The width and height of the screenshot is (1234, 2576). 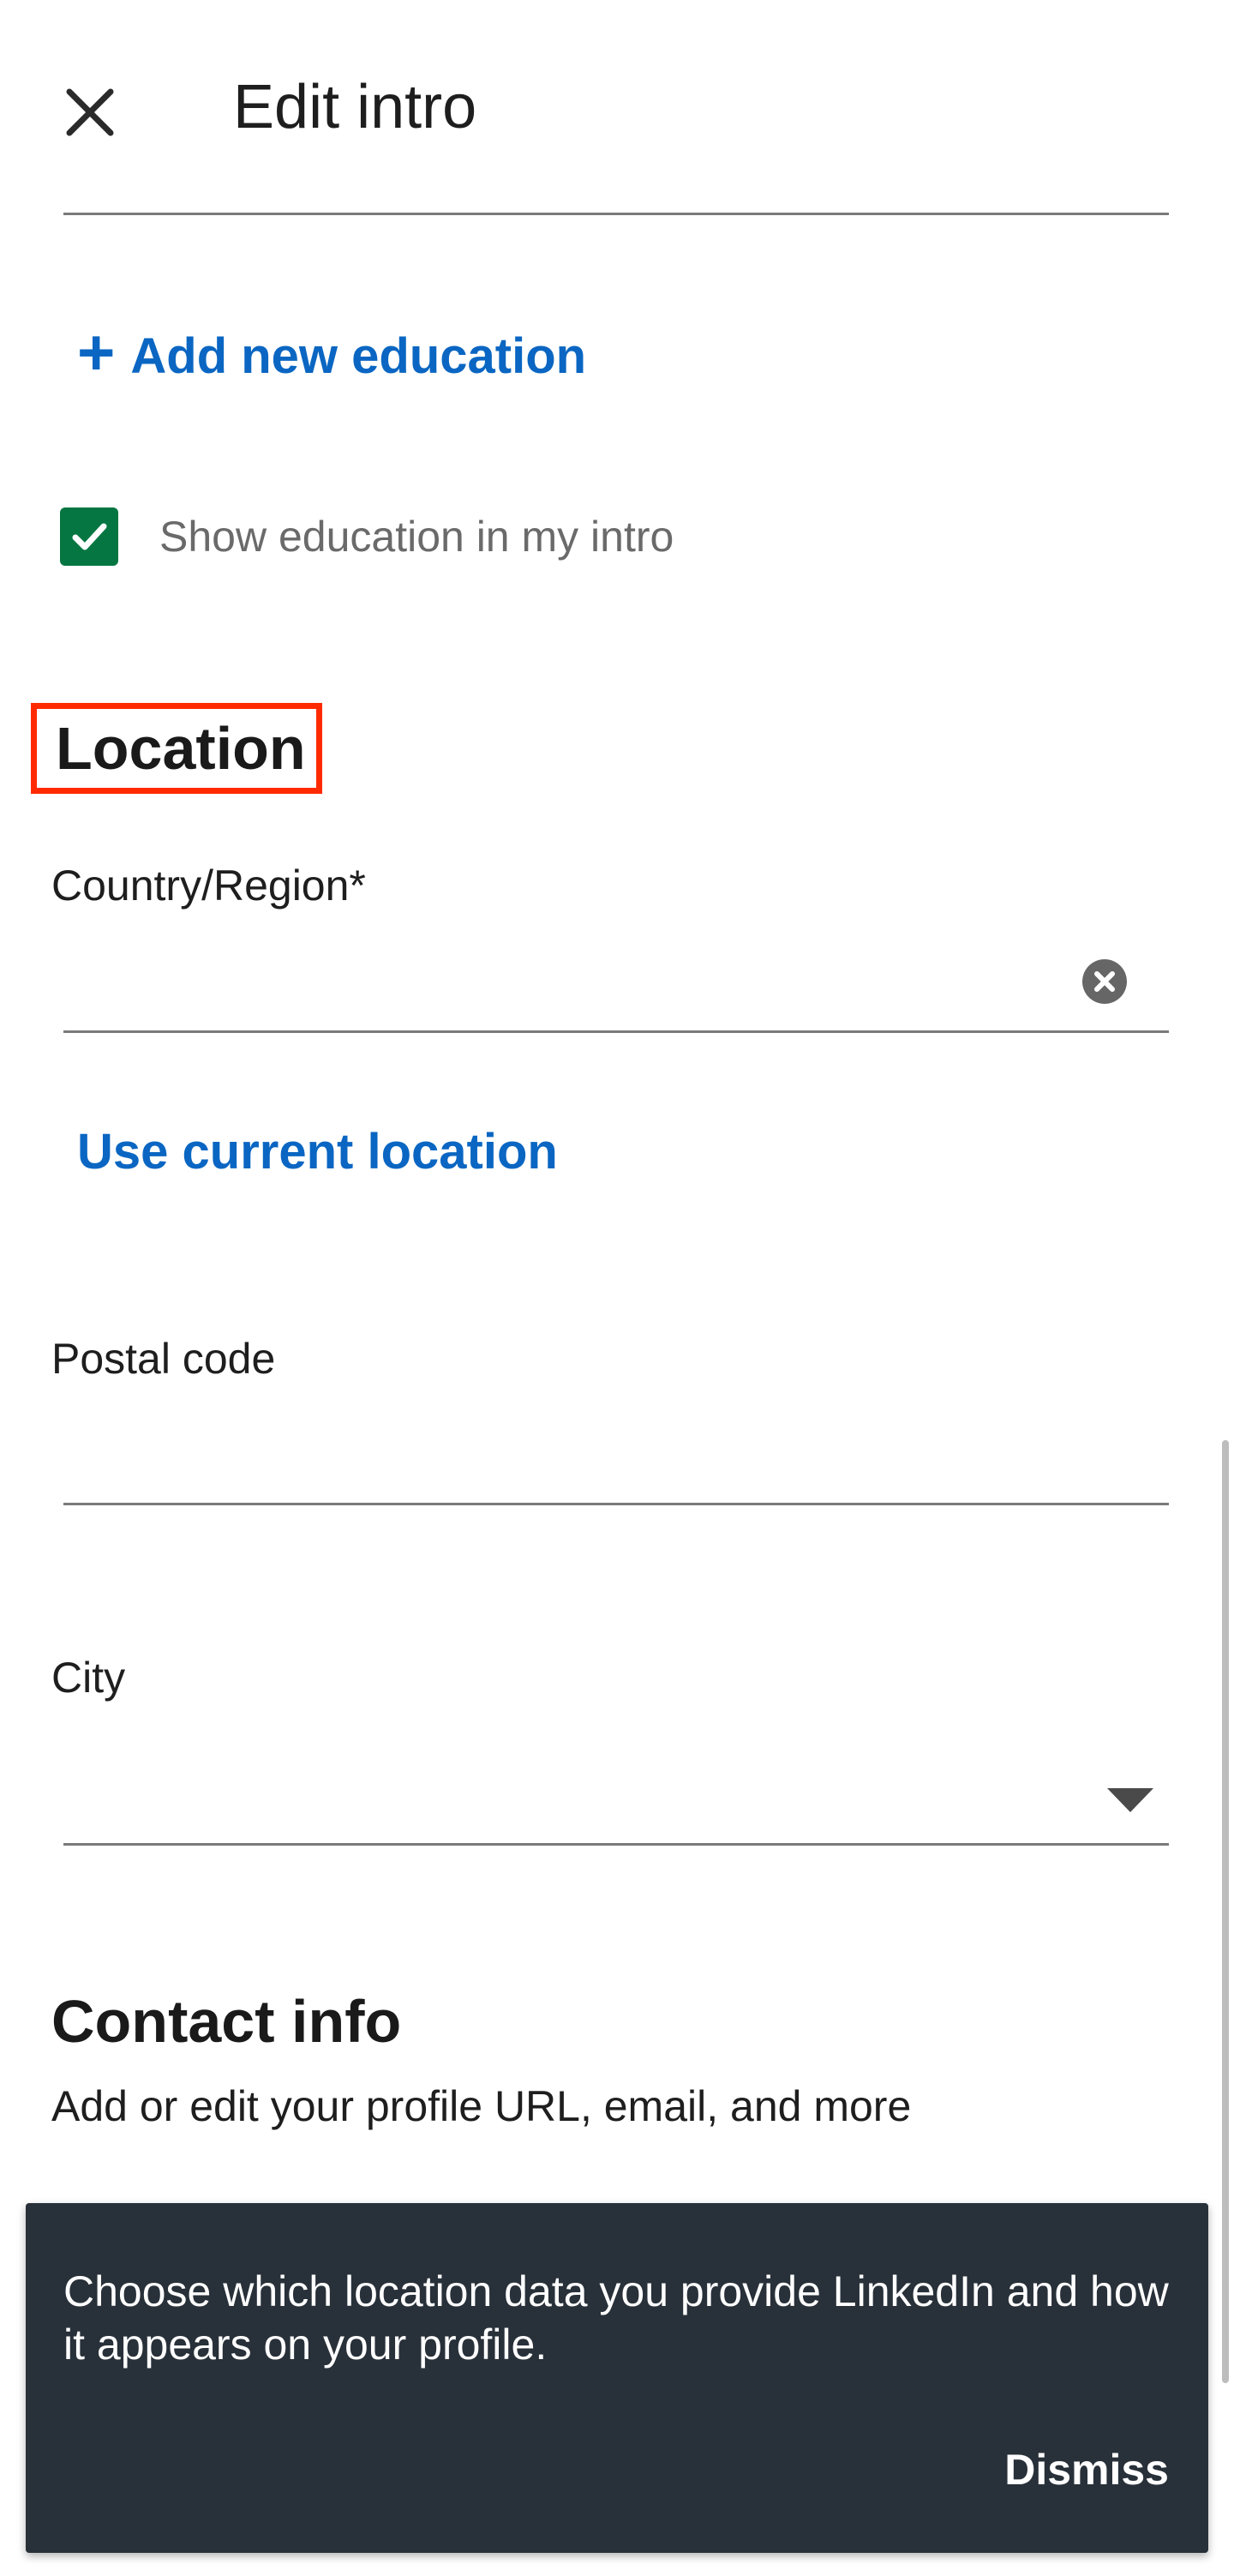 What do you see at coordinates (416, 537) in the screenshot?
I see `show-education-label: Show education in my intro` at bounding box center [416, 537].